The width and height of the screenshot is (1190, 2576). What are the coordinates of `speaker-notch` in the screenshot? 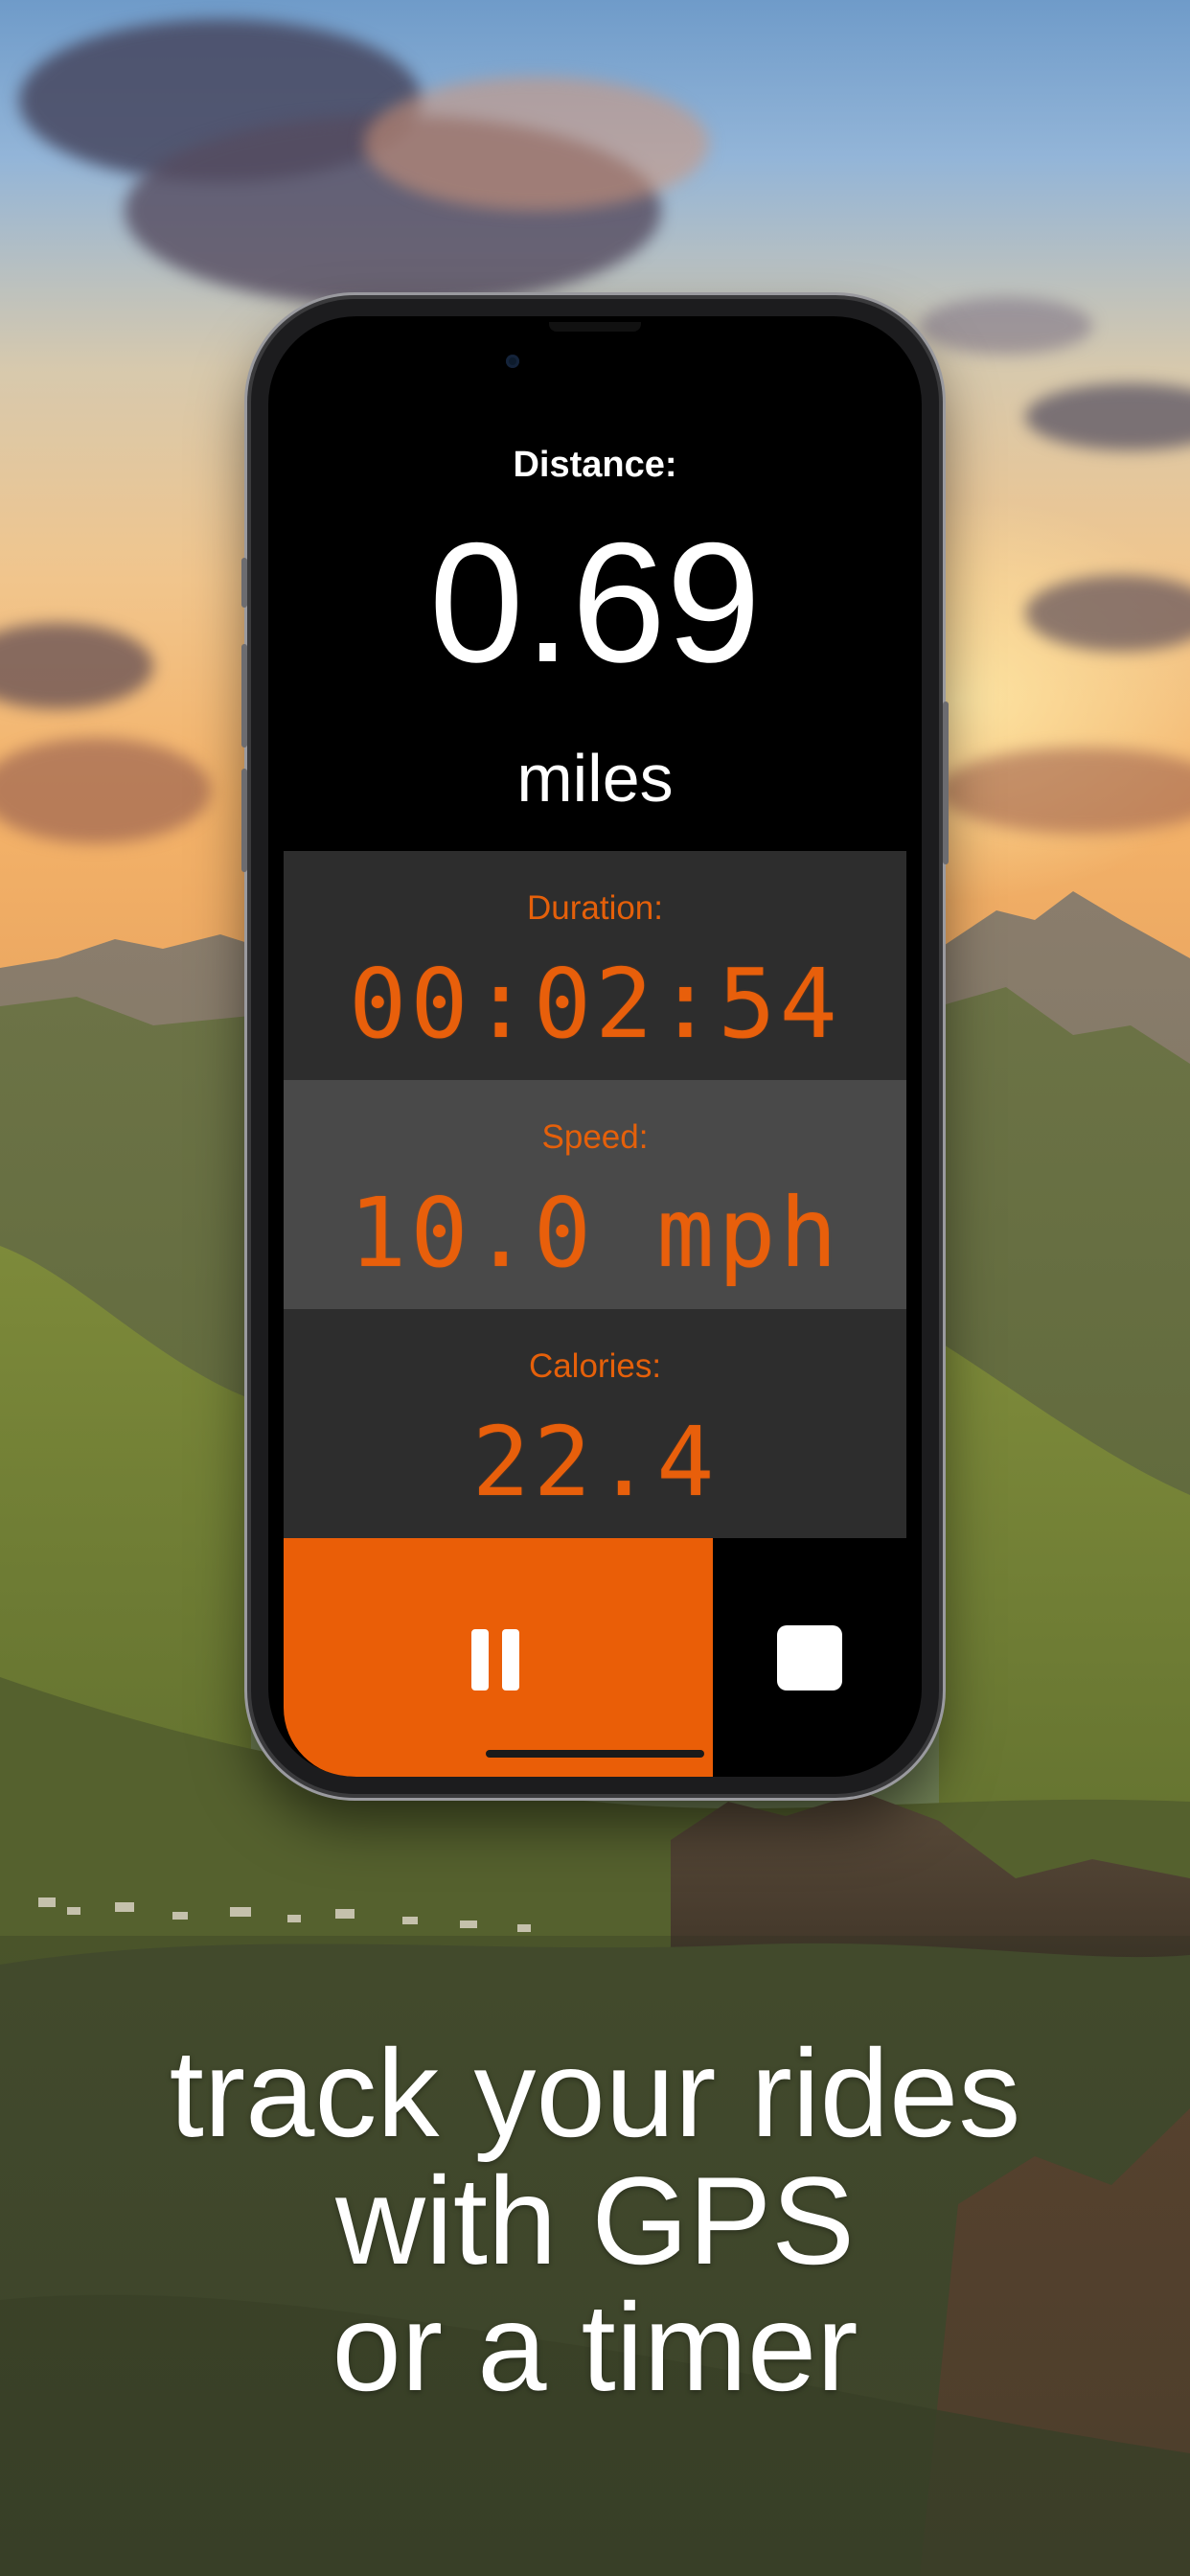 It's located at (595, 327).